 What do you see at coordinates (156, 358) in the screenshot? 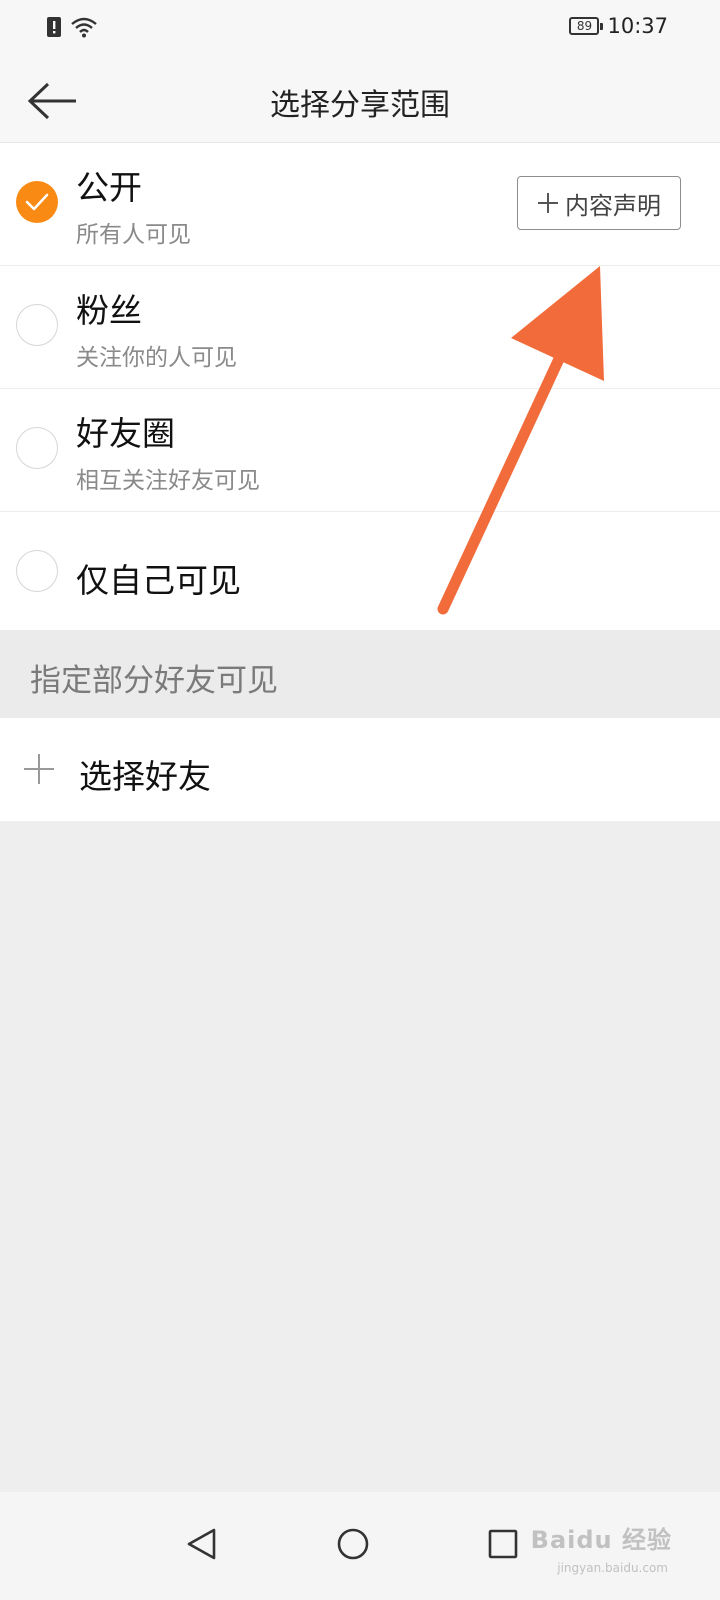
I see `option-subtitle: 关注你的人可见` at bounding box center [156, 358].